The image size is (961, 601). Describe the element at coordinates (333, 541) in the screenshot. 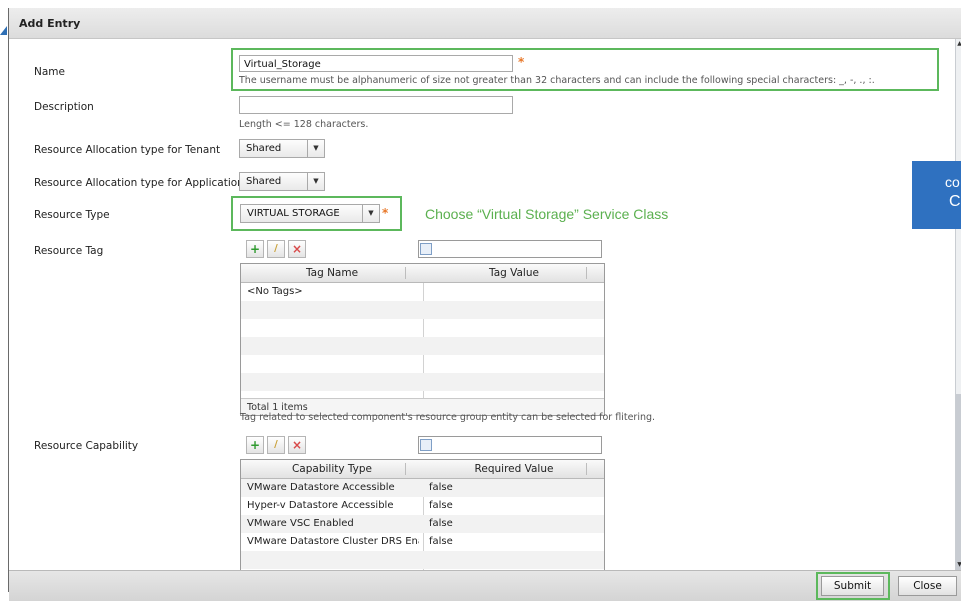

I see `capability-type-cell: VMware Datastore Cluster DRS Ena` at that location.